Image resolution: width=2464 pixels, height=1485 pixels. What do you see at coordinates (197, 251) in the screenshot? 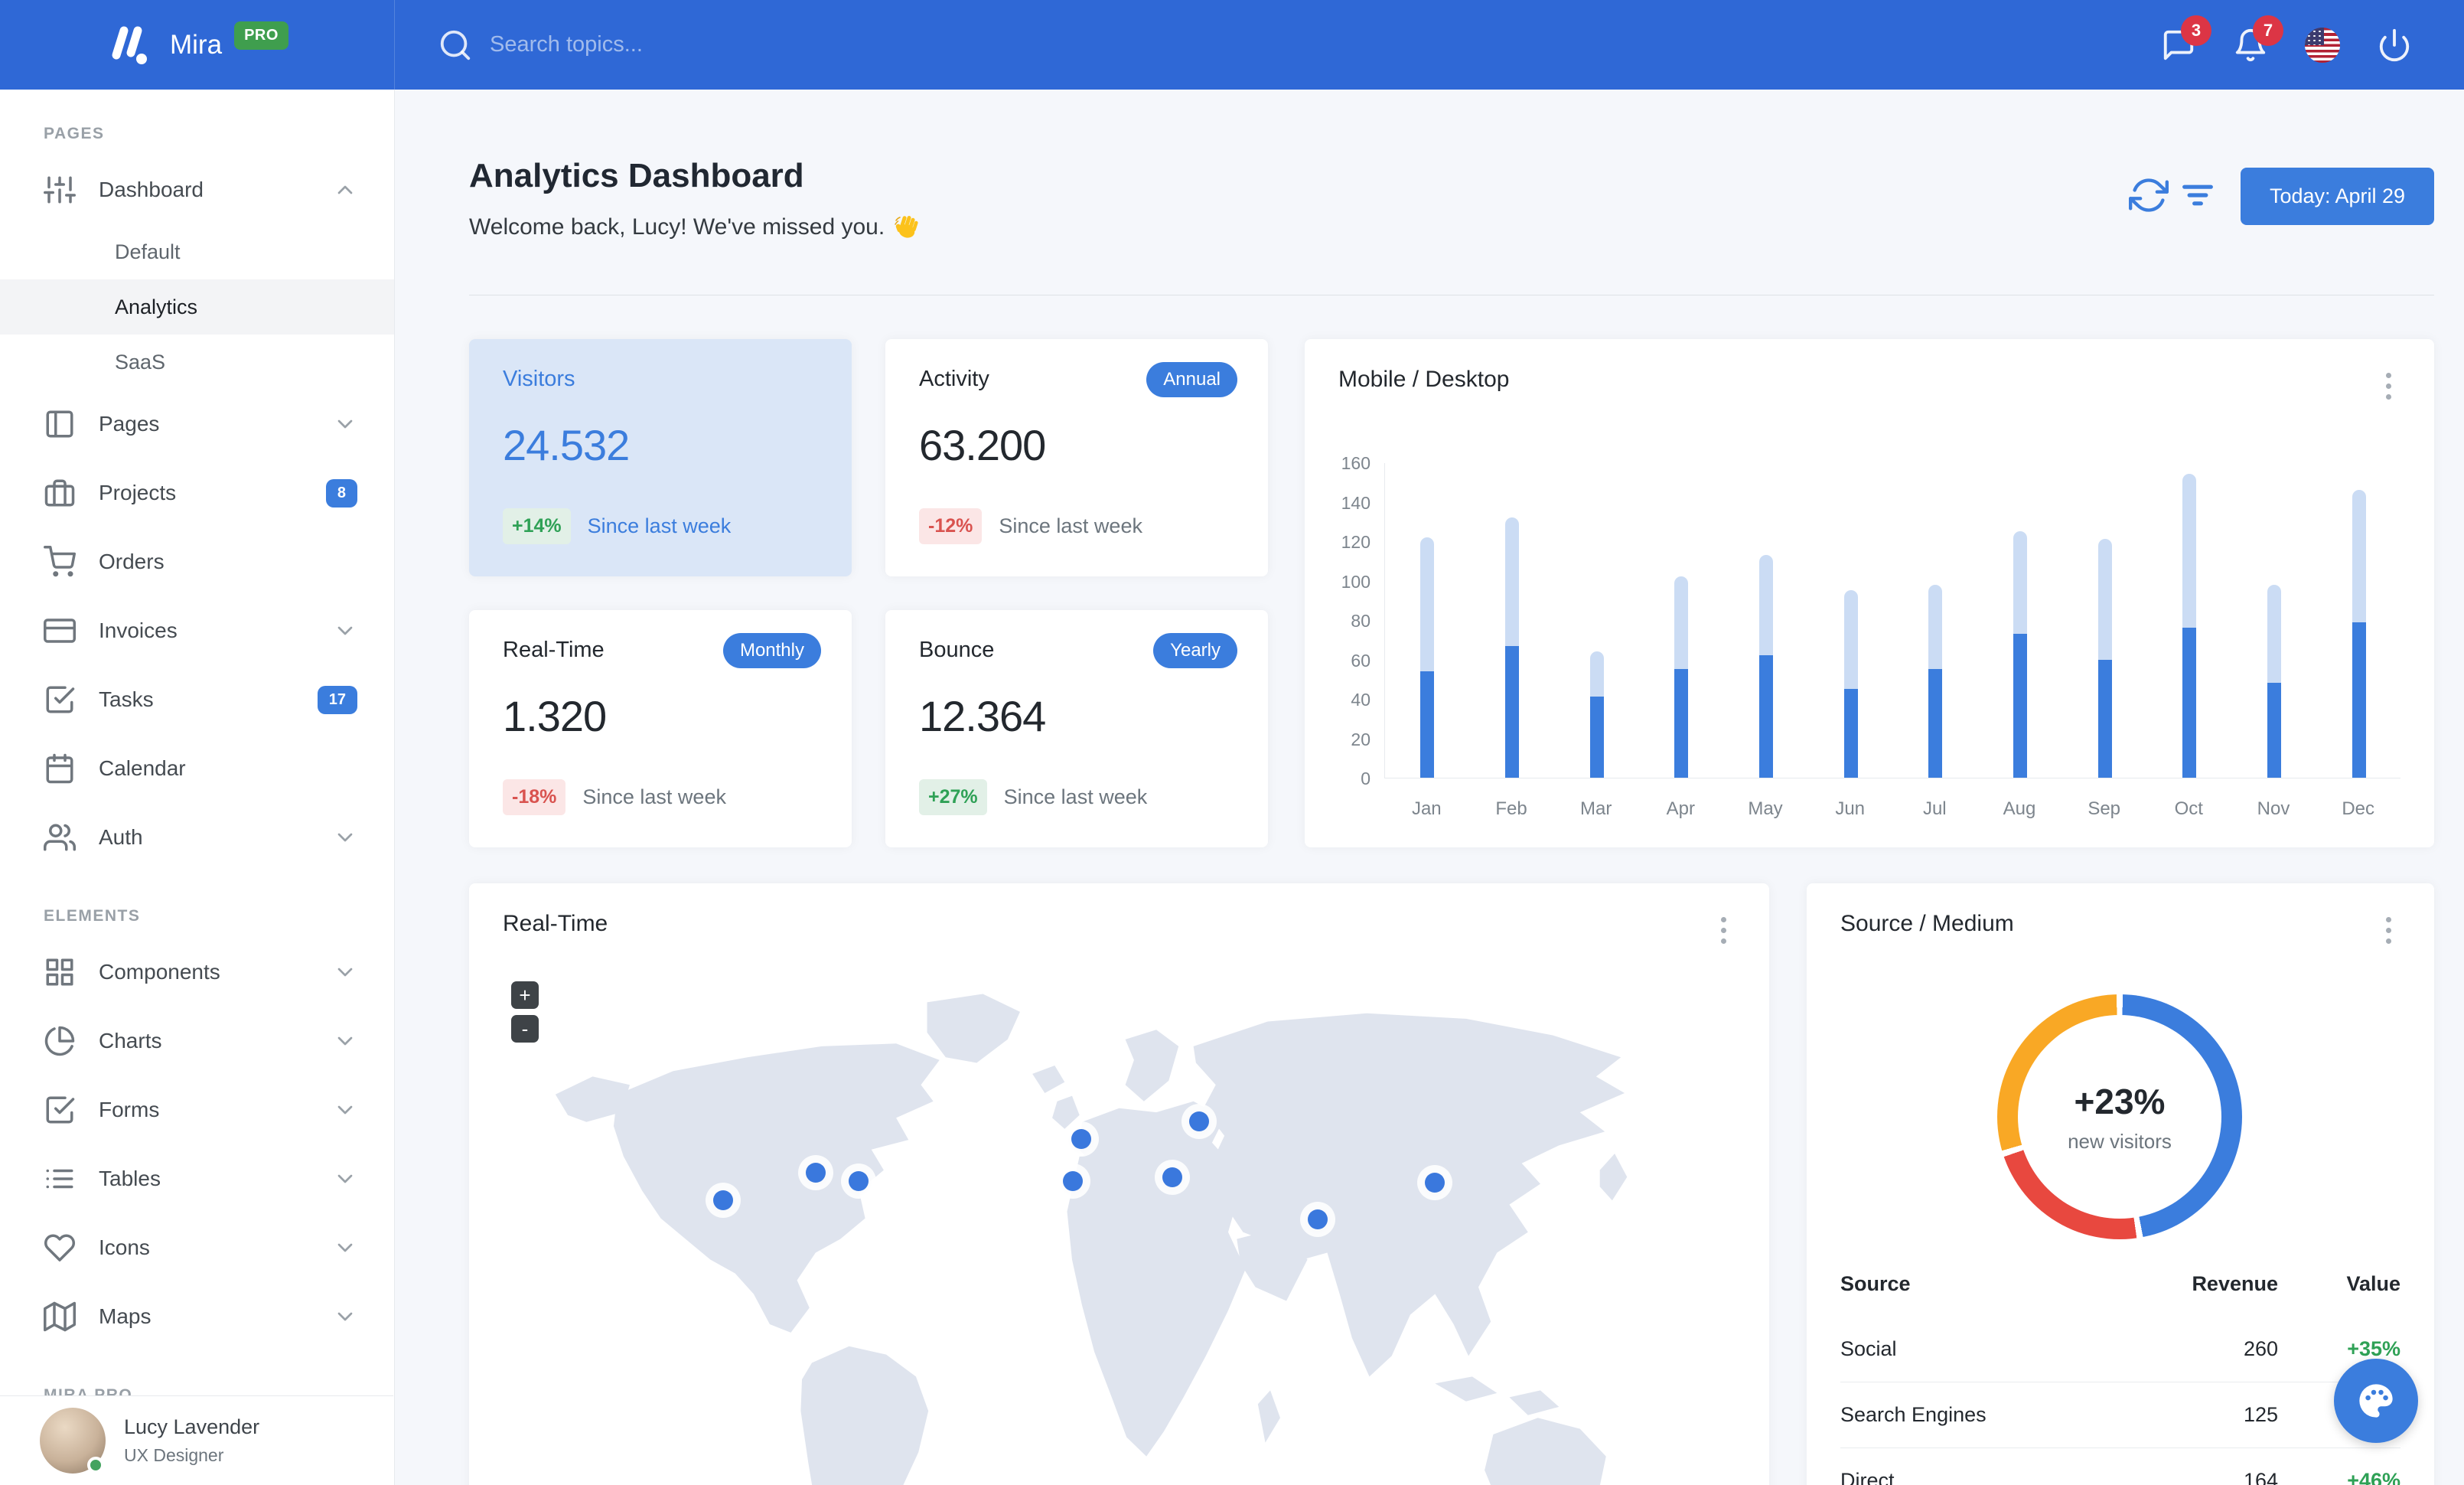
I see `sidebar-subitem-default: Default` at bounding box center [197, 251].